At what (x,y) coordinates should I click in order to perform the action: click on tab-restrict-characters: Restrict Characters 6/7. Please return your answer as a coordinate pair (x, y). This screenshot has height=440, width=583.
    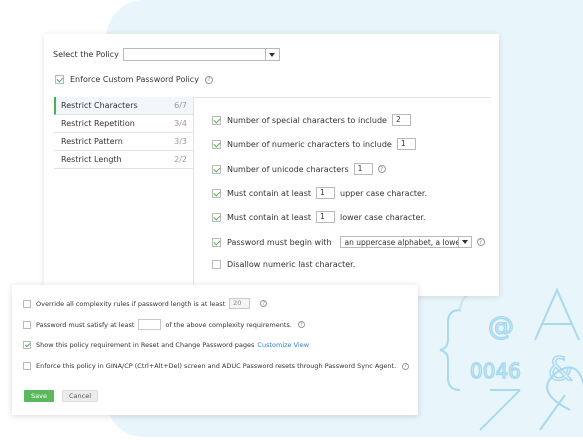
    Looking at the image, I should click on (123, 106).